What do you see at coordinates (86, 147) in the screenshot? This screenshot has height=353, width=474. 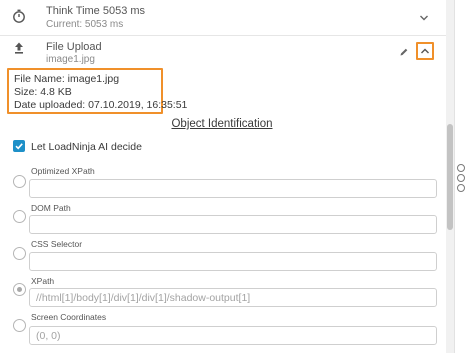 I see `ai-decide-label: Let LoadNinja AI decide` at bounding box center [86, 147].